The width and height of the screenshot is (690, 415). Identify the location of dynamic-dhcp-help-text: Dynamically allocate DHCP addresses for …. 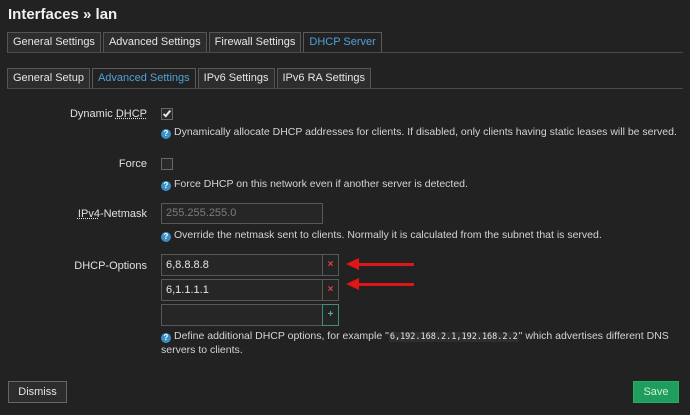
(425, 132).